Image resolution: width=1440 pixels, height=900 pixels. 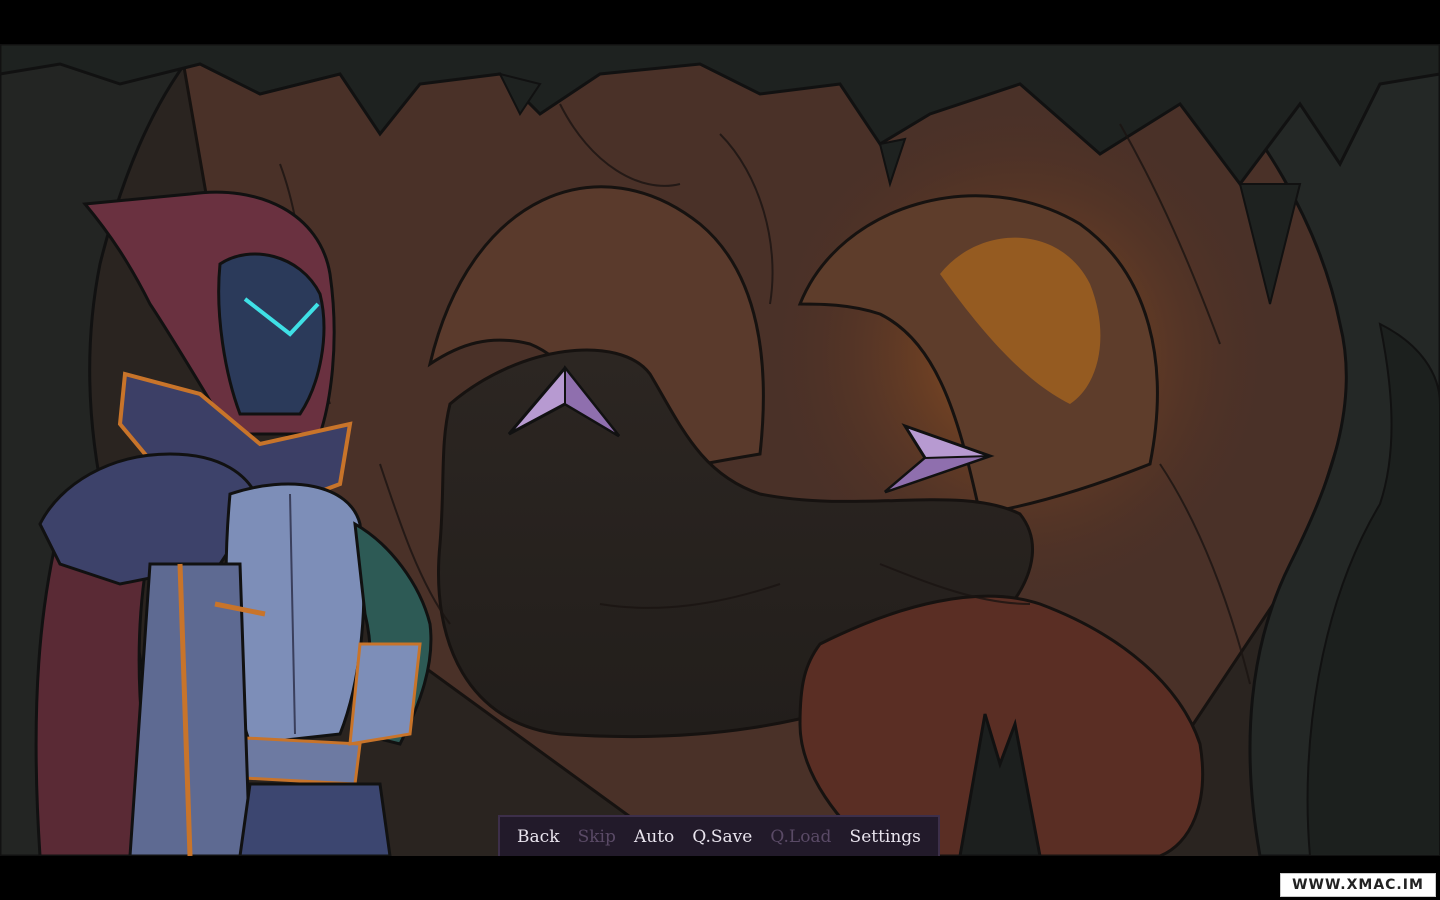 I want to click on quick-load-button: Q.Load, so click(x=800, y=837).